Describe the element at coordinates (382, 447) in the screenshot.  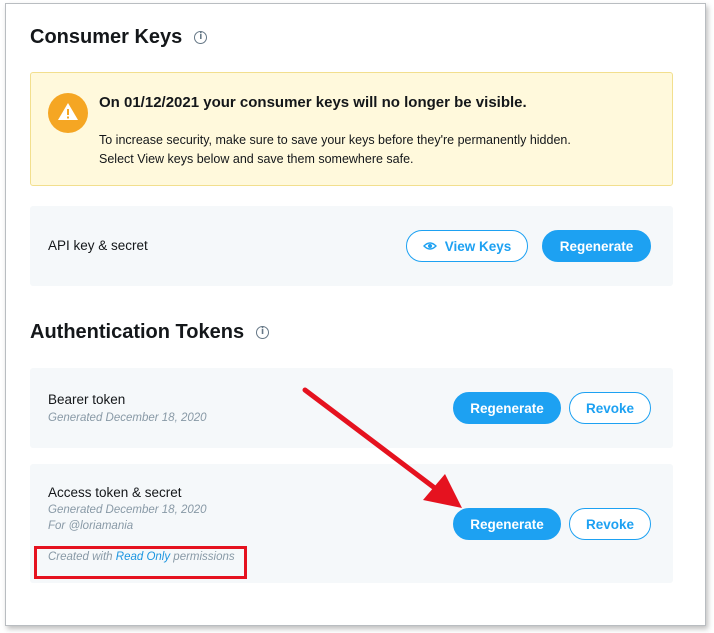
I see `annotation-arrow` at that location.